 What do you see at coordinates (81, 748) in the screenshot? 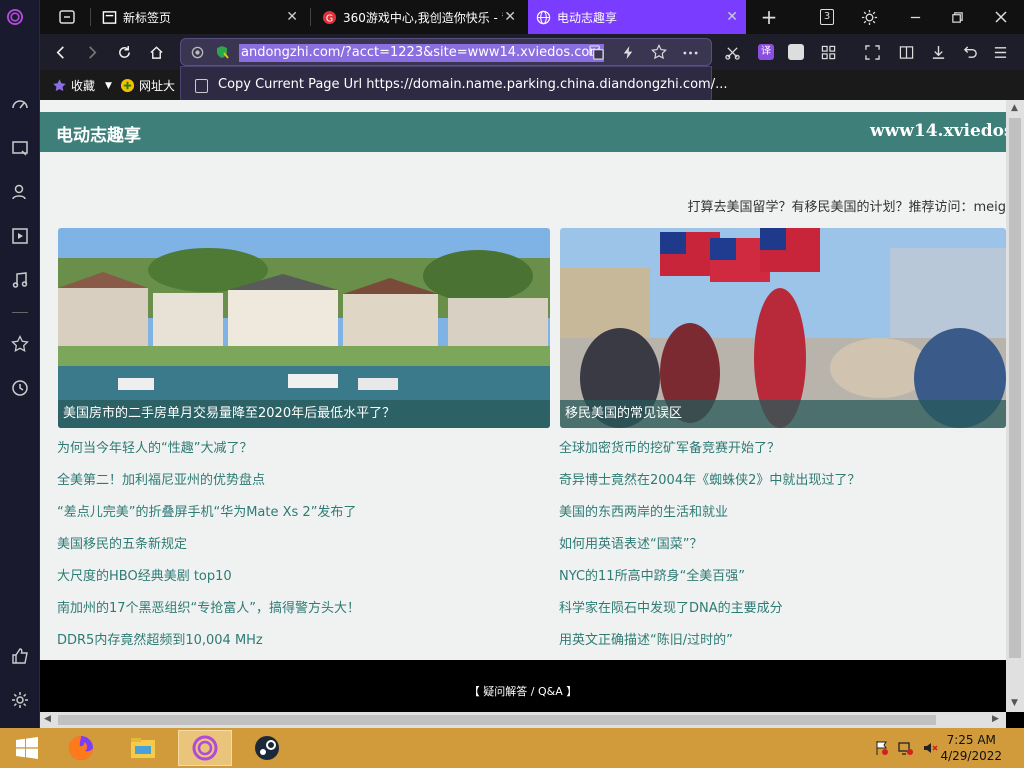
I see `firefox-taskbar-button` at bounding box center [81, 748].